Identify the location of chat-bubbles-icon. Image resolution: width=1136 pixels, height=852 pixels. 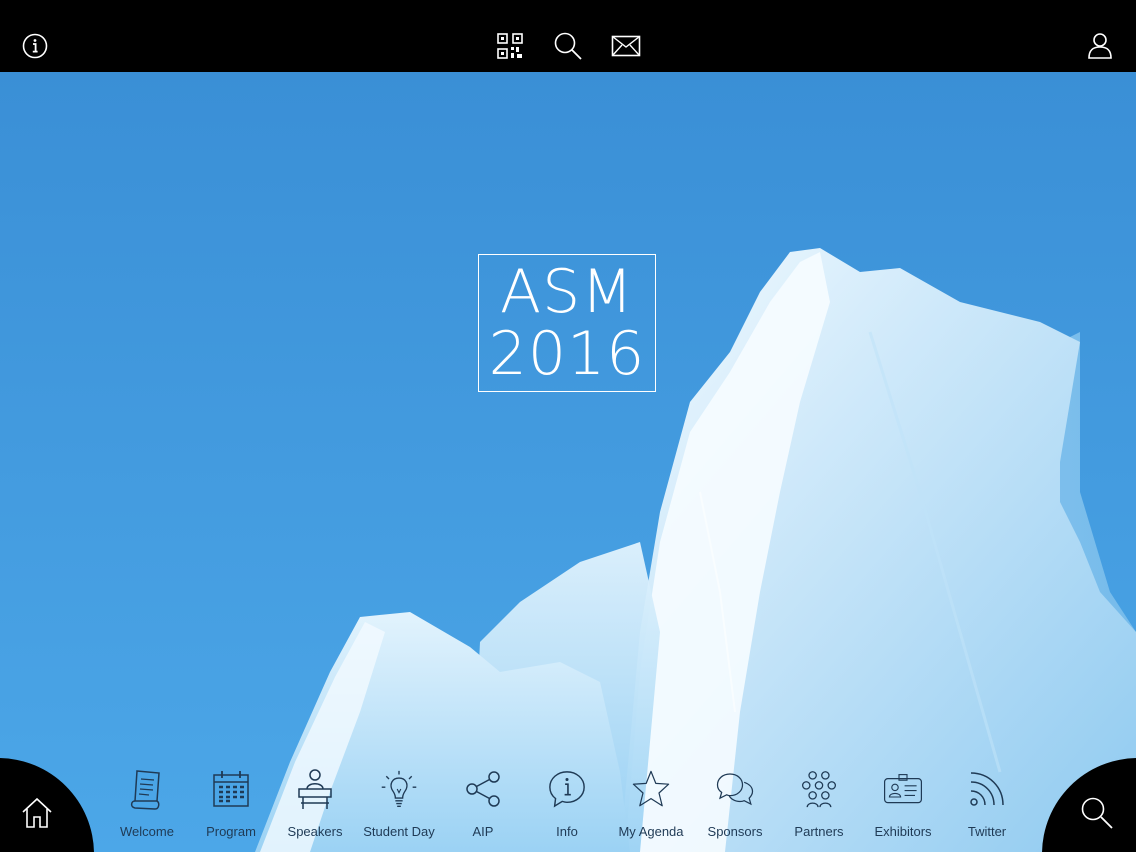
(735, 789).